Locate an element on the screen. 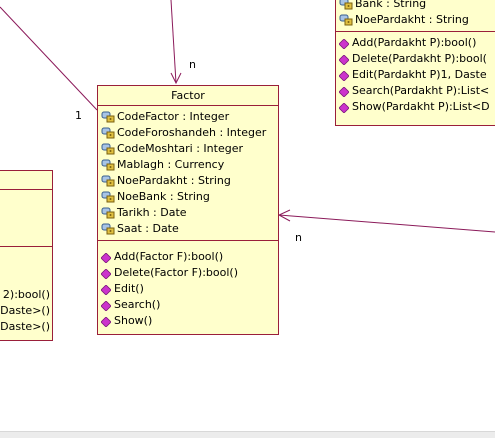 This screenshot has height=438, width=495. pardakht-operation: Show(Pardakht P):List<D is located at coordinates (416, 107).